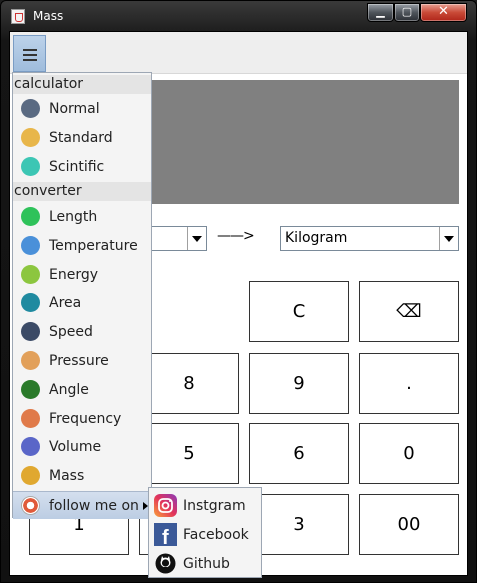 The image size is (477, 583). What do you see at coordinates (409, 383) in the screenshot?
I see `key-decimal: .` at bounding box center [409, 383].